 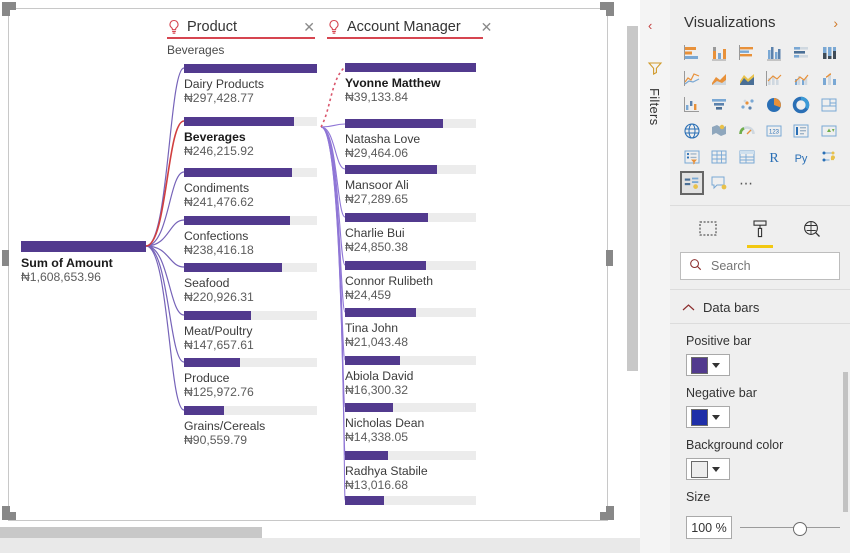 I want to click on tree-node: Abiola David ₦16,300.32, so click(x=410, y=376).